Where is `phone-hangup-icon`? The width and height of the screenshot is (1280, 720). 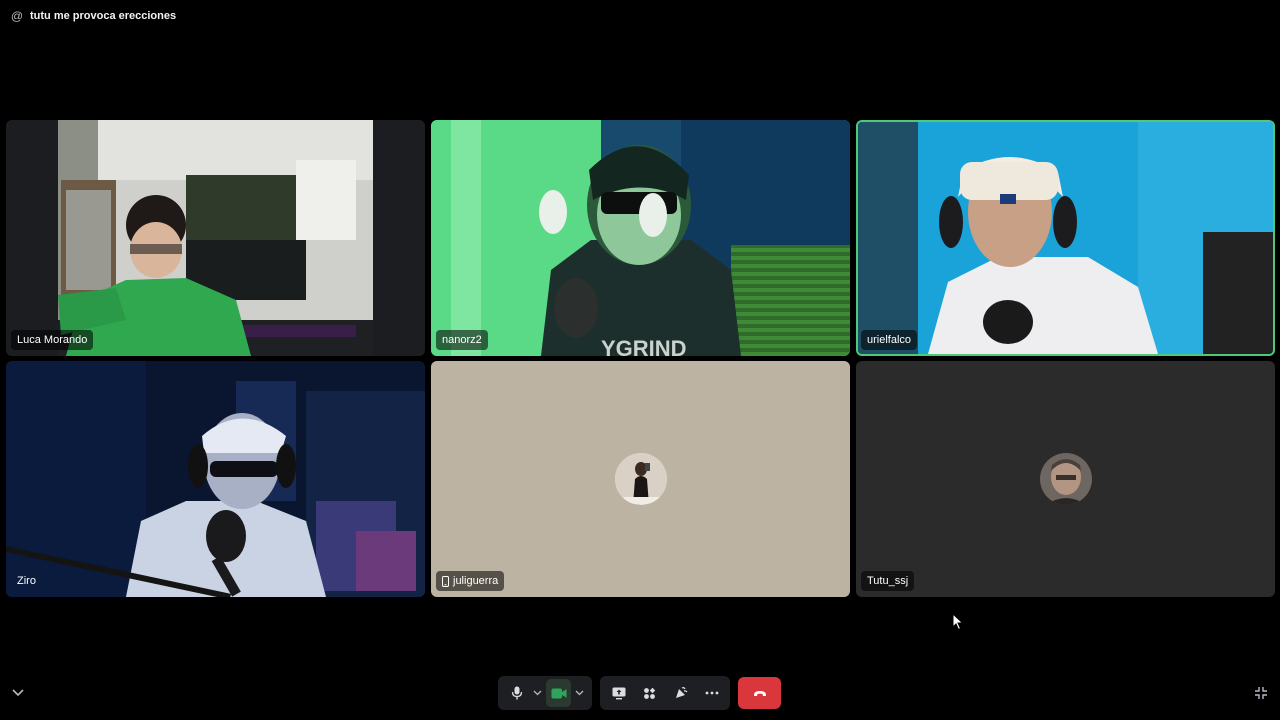
phone-hangup-icon is located at coordinates (759, 693).